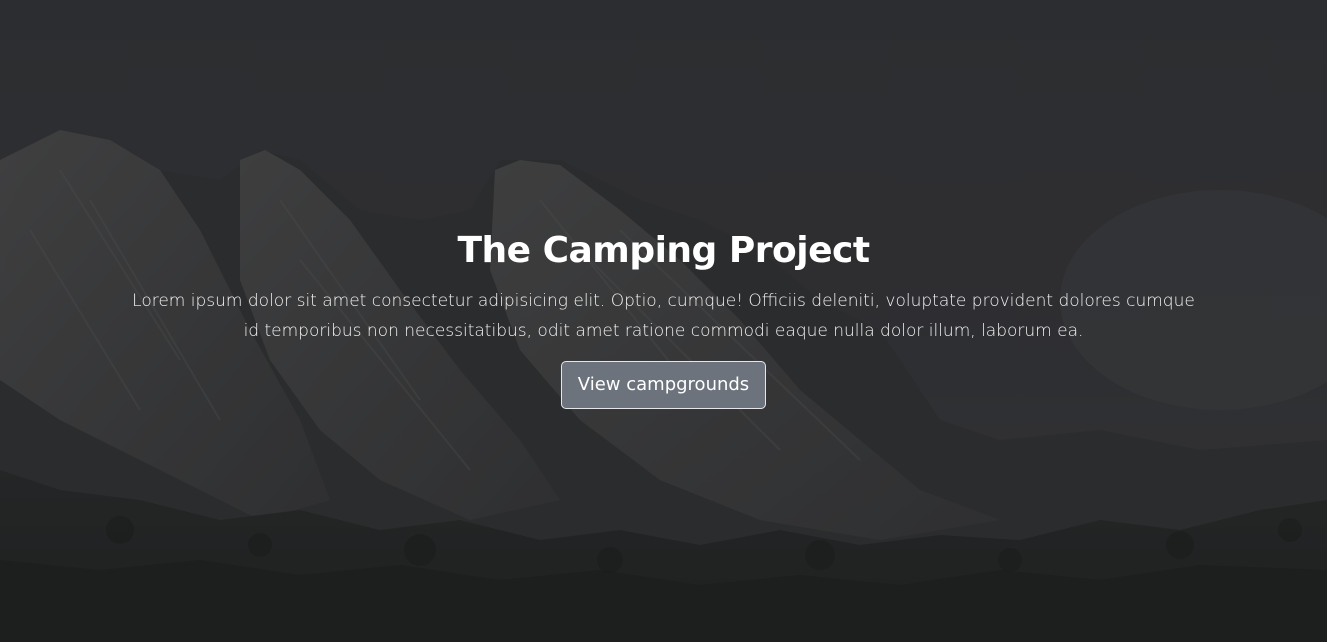  Describe the element at coordinates (663, 250) in the screenshot. I see `page-title: The Camping Project` at that location.